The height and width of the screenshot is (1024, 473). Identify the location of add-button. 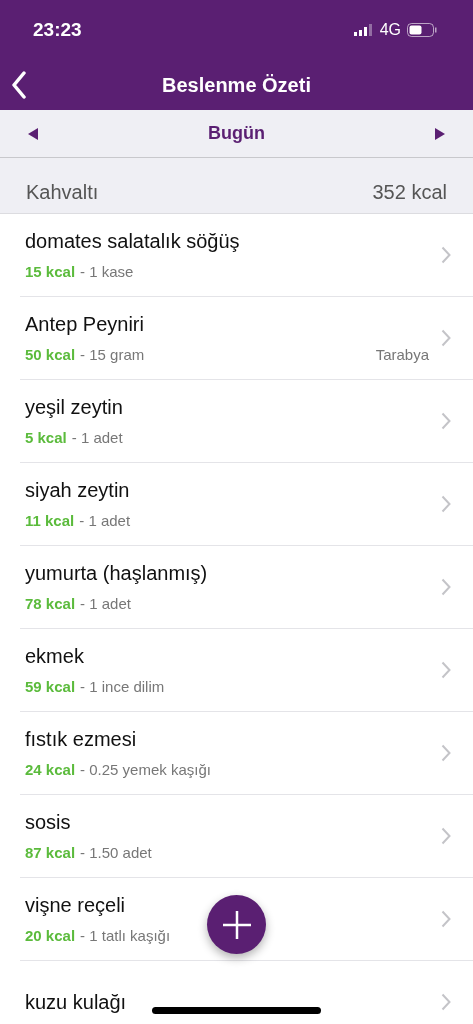
(236, 924).